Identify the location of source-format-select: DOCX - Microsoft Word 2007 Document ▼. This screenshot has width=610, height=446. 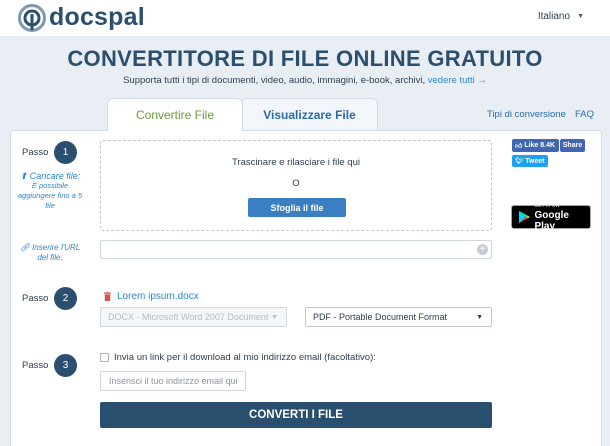
(193, 317).